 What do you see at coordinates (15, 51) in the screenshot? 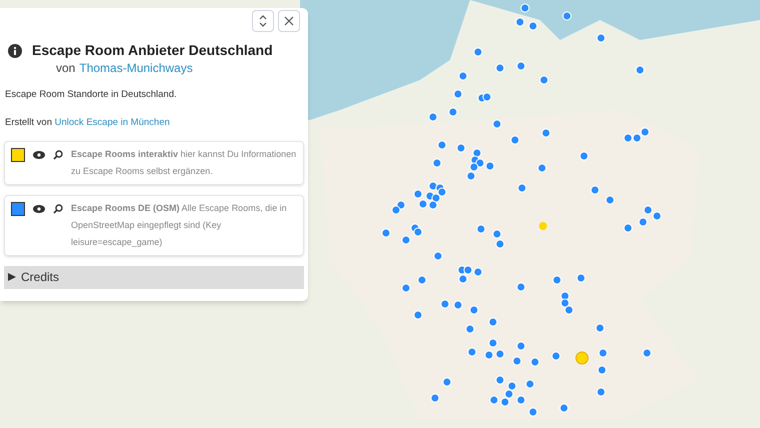
I see `info-icon` at bounding box center [15, 51].